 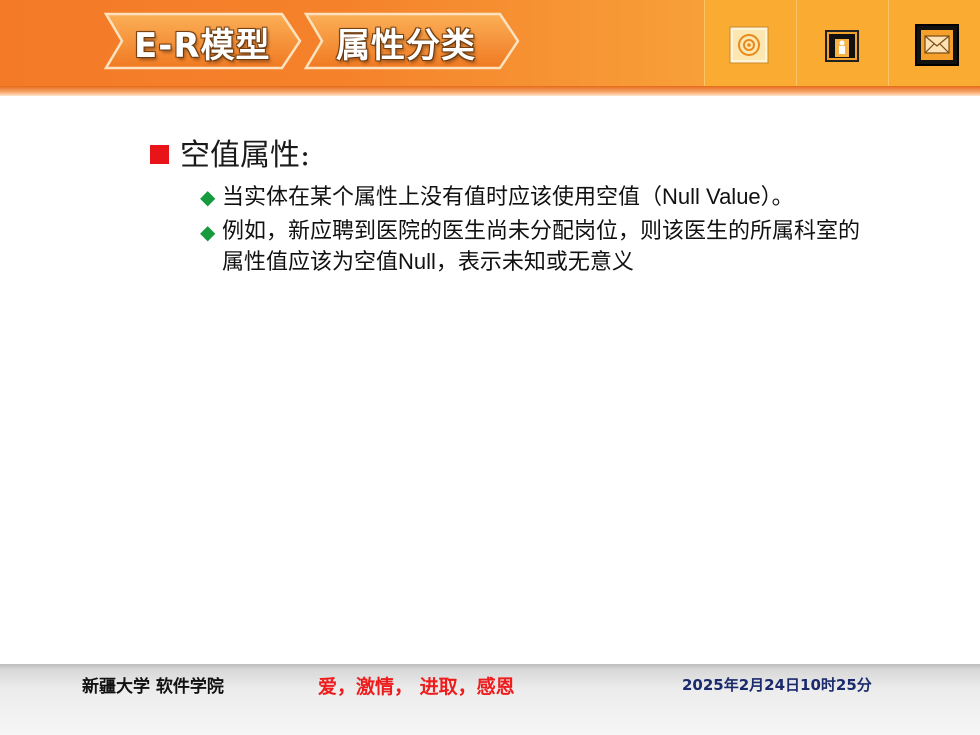 What do you see at coordinates (153, 687) in the screenshot?
I see `footer-school: 新疆大学 软件学院` at bounding box center [153, 687].